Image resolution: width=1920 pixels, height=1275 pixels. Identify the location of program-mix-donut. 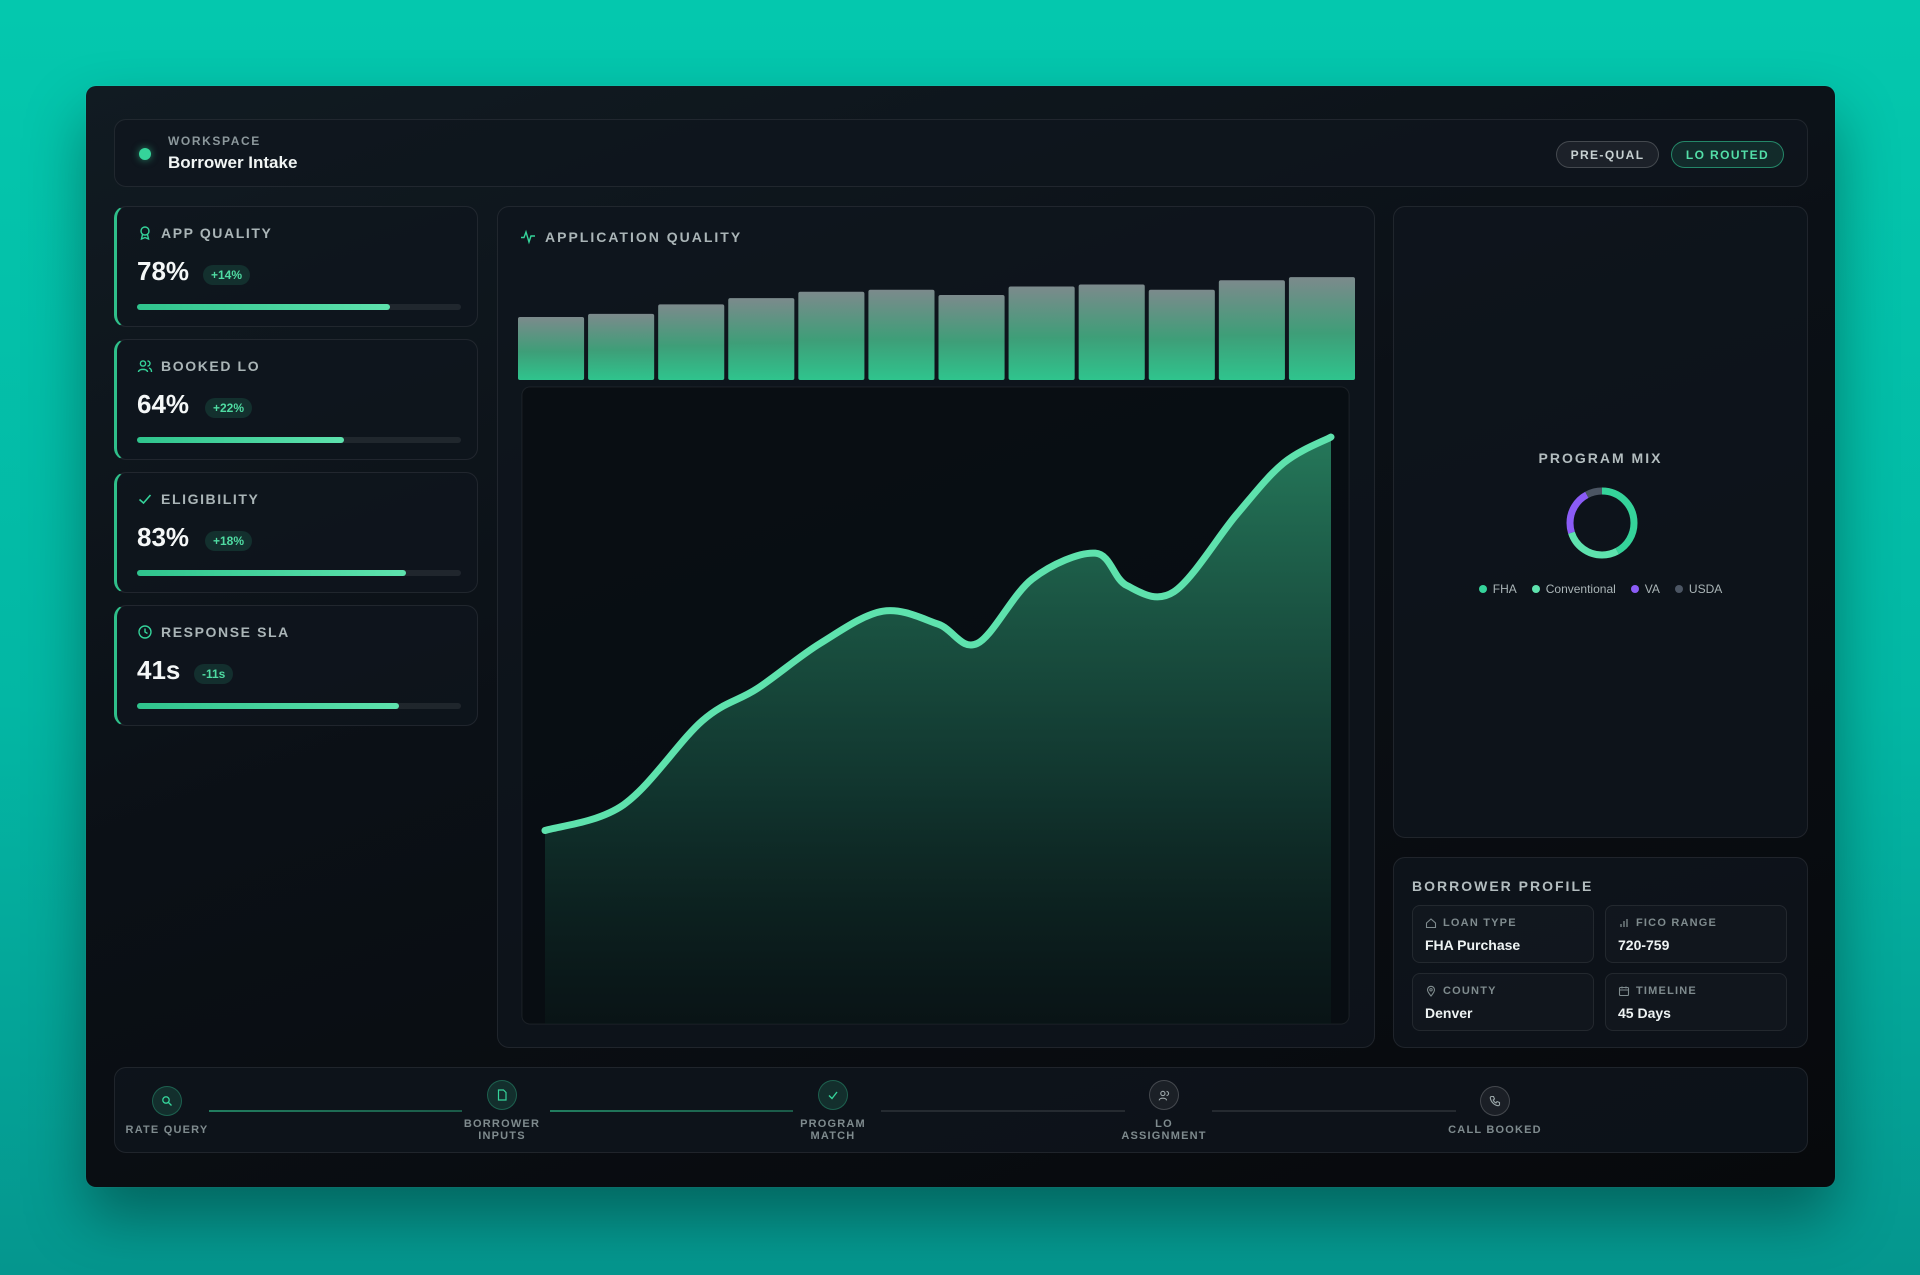
(1602, 523).